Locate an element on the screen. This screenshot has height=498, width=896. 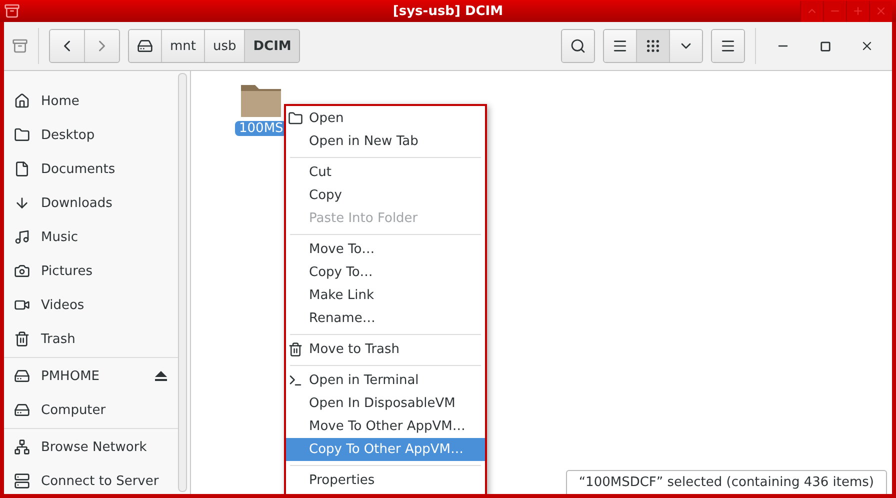
status-text: “100MSDCF” selected (containing 436 items) is located at coordinates (726, 482).